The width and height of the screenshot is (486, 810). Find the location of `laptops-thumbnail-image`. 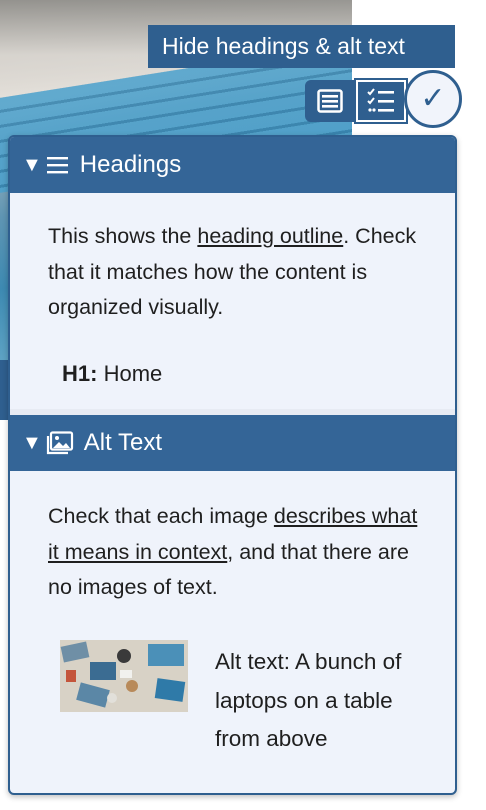

laptops-thumbnail-image is located at coordinates (124, 676).